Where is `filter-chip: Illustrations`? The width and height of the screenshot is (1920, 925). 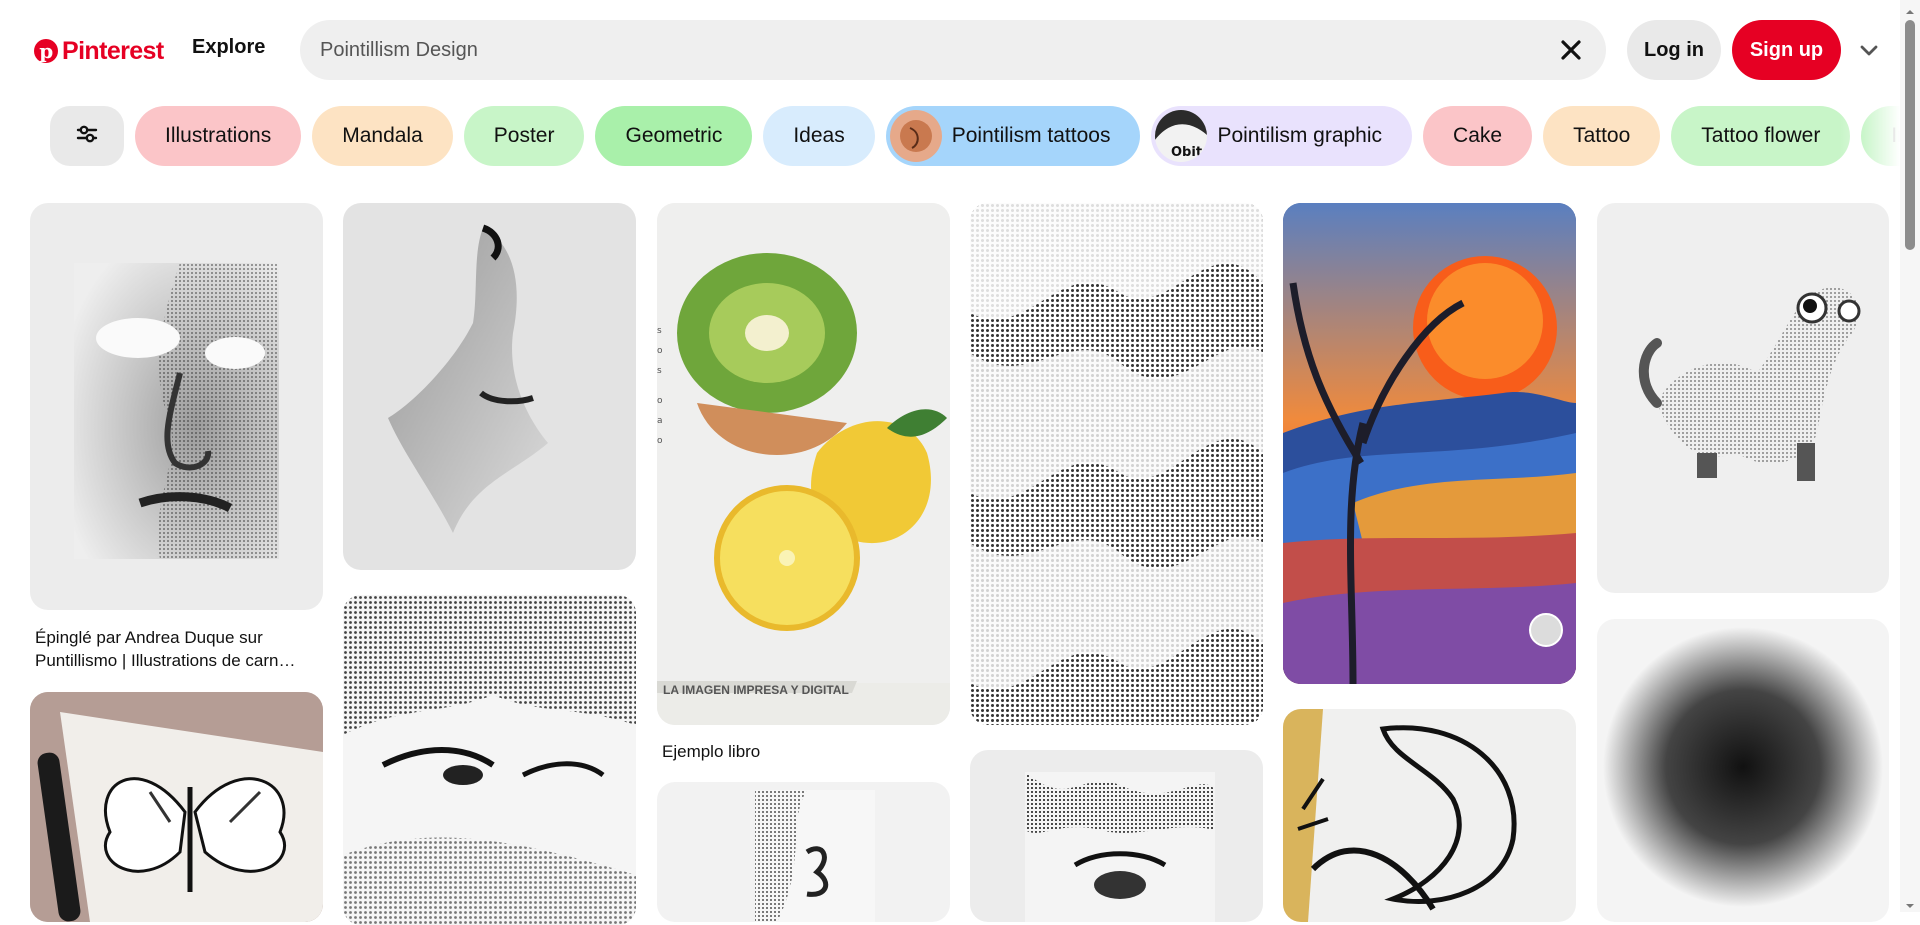 filter-chip: Illustrations is located at coordinates (218, 136).